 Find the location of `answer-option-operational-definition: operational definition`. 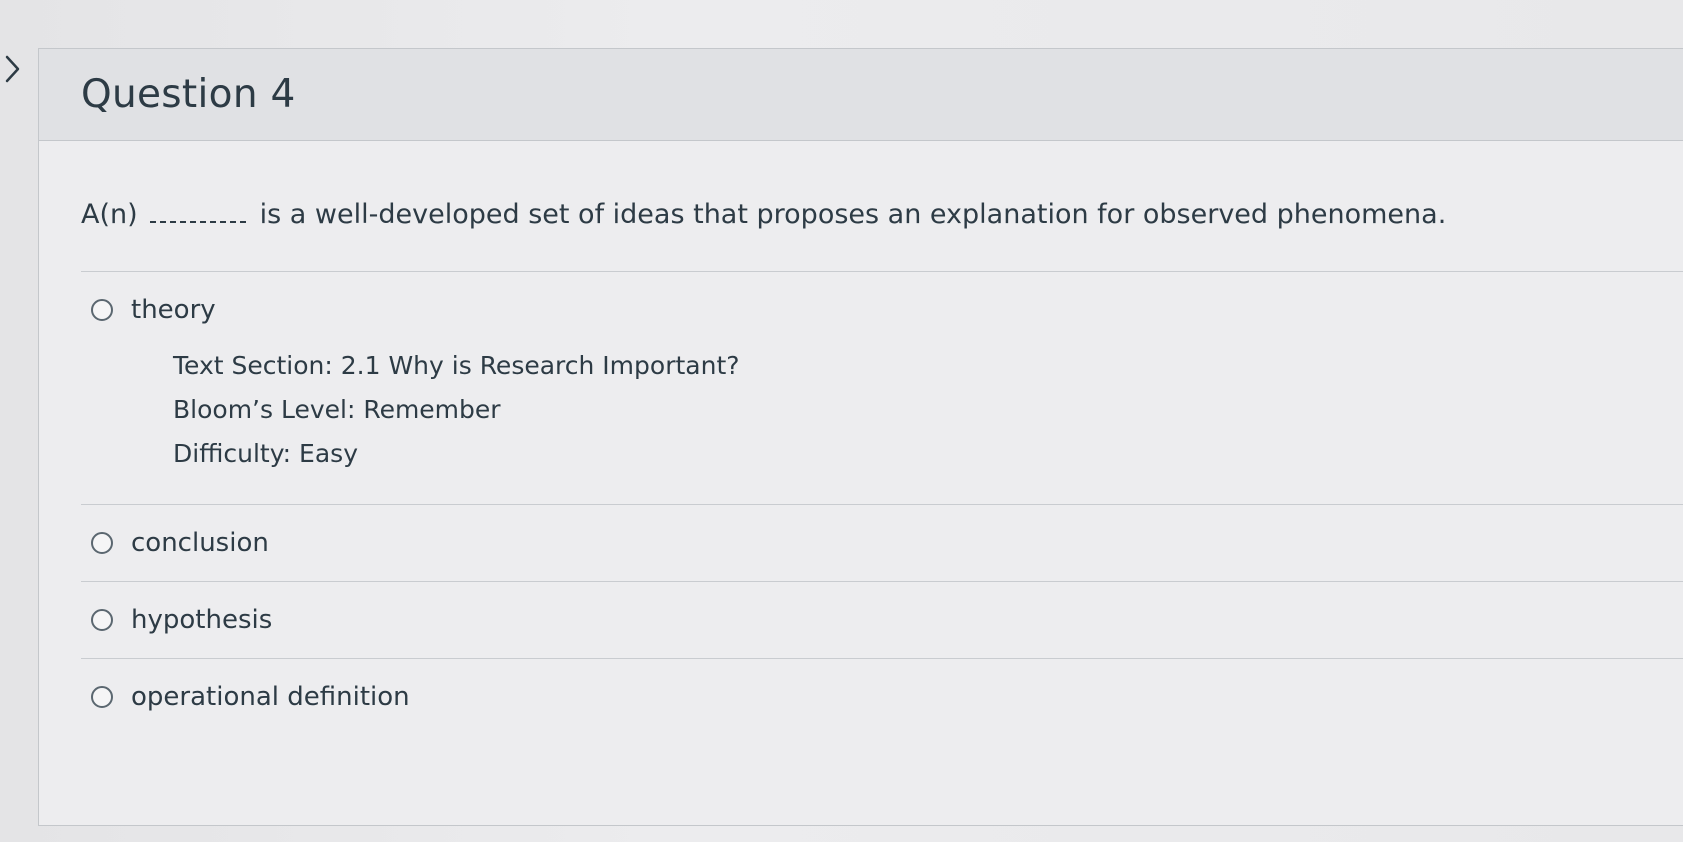

answer-option-operational-definition: operational definition is located at coordinates (882, 697).